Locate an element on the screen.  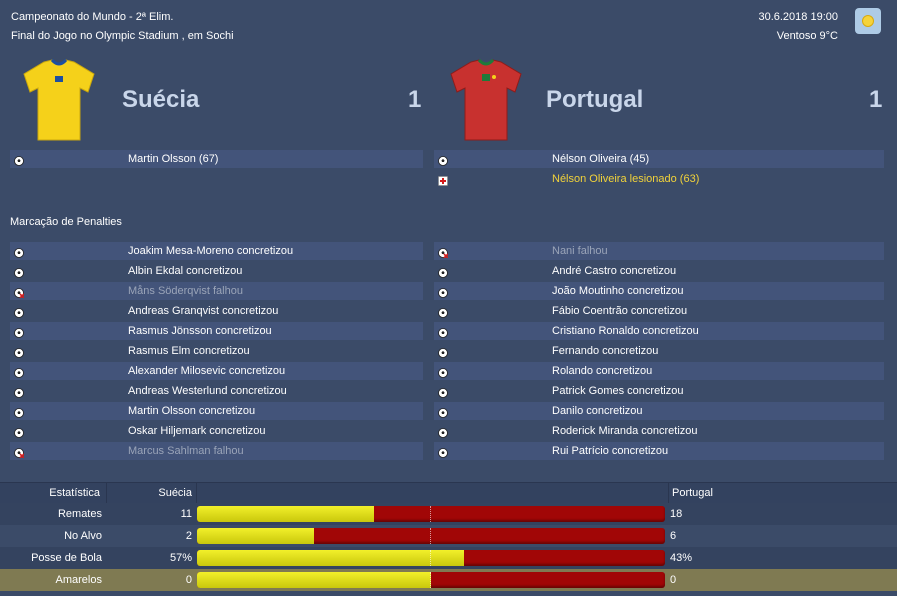
home-penalty-row: Oskar Hiljemark concretizou is located at coordinates (216, 431).